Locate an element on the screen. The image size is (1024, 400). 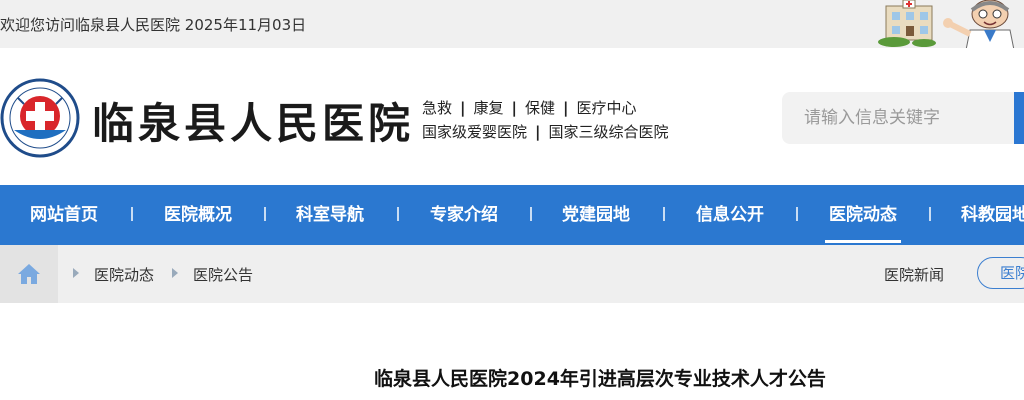
article-title: 临泉县人民医院2024年引进高层次专业技术人才公告 is located at coordinates (600, 379).